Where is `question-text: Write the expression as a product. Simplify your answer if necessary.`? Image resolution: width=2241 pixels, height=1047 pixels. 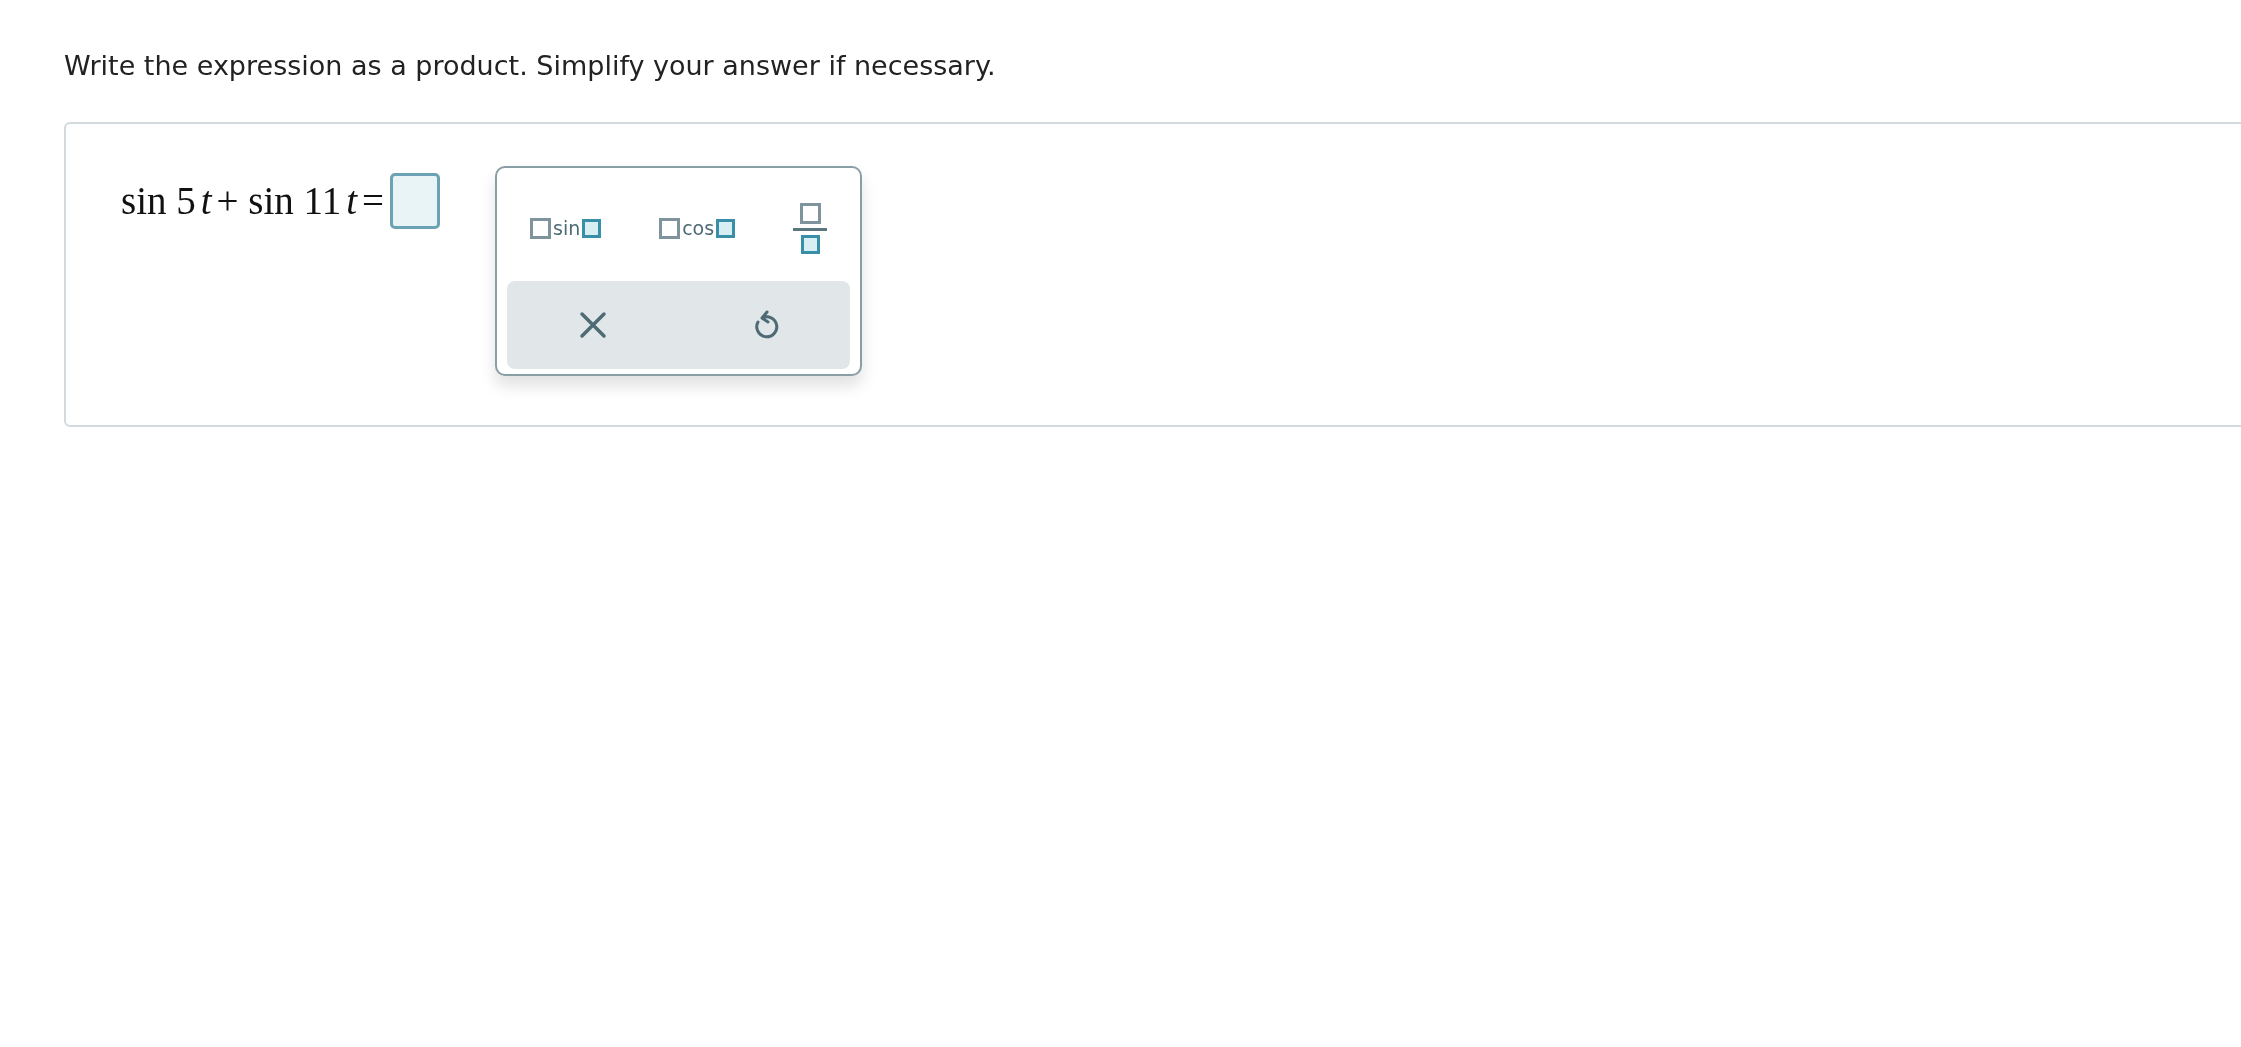
question-text: Write the expression as a product. Simplify your answer if necessary. is located at coordinates (530, 66).